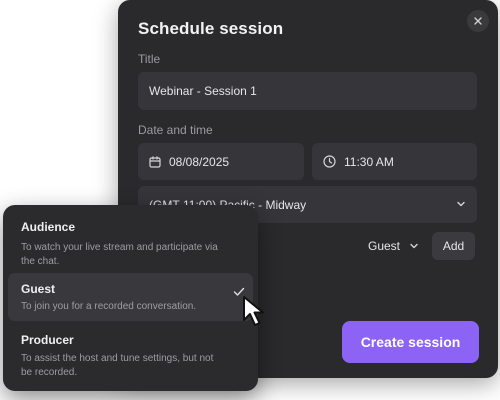  I want to click on dialog-title: Schedule session, so click(211, 28).